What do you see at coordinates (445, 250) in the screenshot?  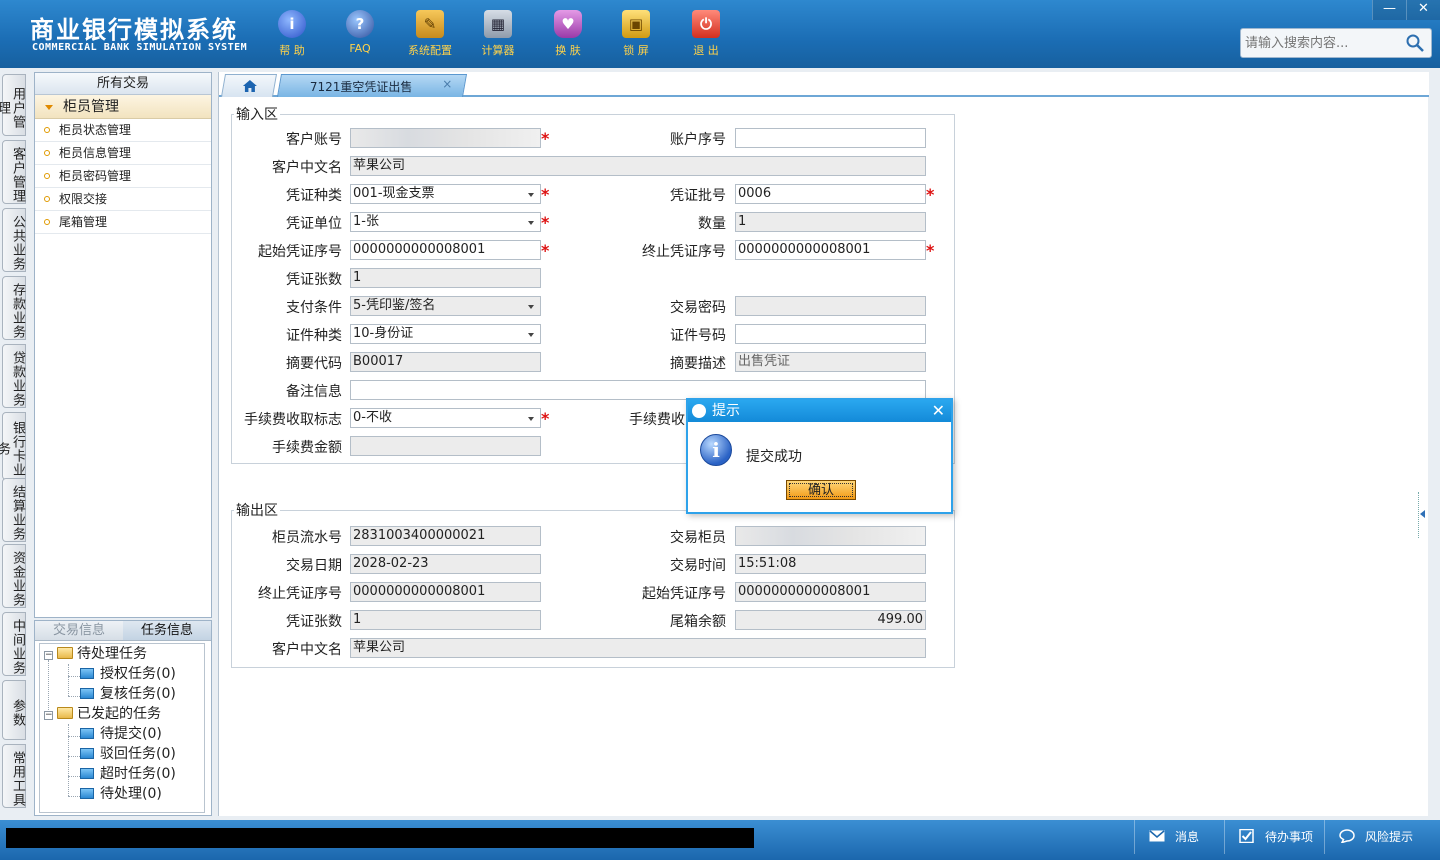 I see `start-seq-field: 0000000000008001` at bounding box center [445, 250].